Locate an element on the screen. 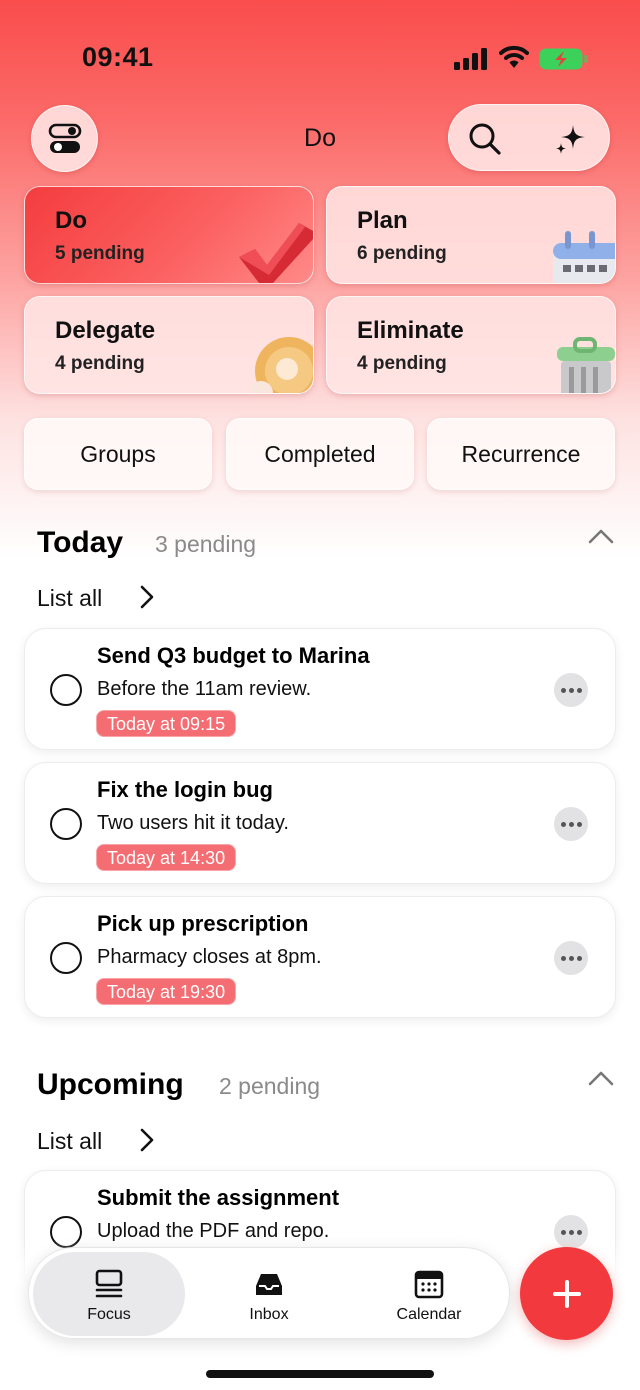 This screenshot has width=640, height=1390. tab-bar: Focus Inbox Calendar is located at coordinates (269, 1293).